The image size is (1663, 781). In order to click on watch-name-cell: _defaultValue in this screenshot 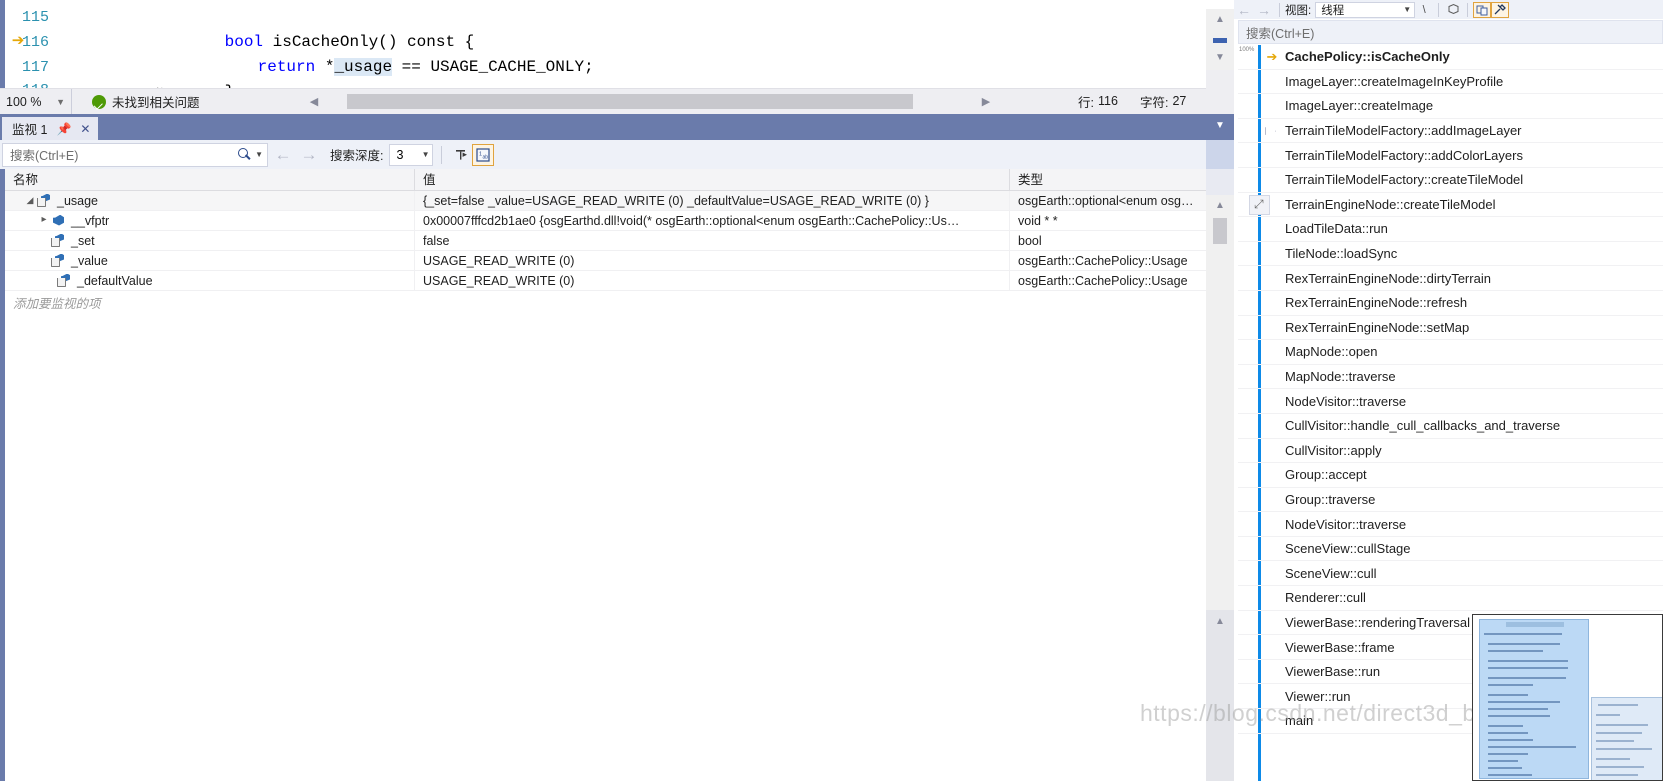, I will do `click(210, 280)`.